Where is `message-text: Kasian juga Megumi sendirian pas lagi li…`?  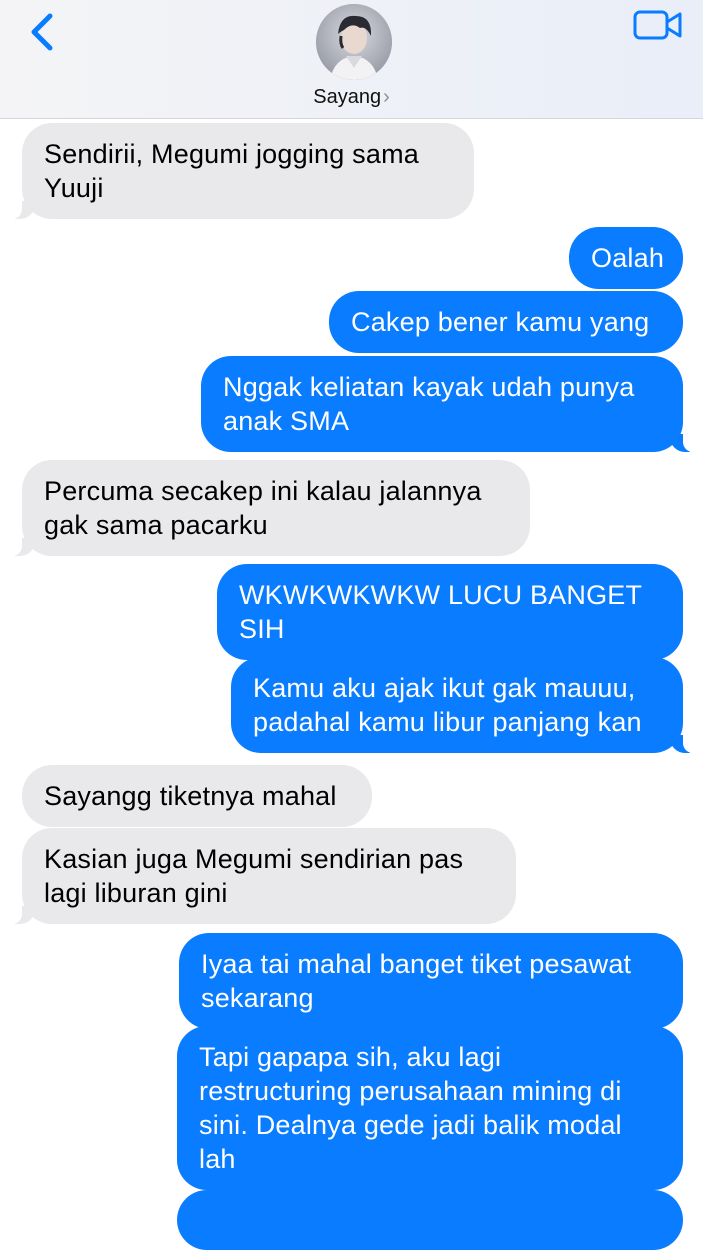 message-text: Kasian juga Megumi sendirian pas lagi li… is located at coordinates (254, 876).